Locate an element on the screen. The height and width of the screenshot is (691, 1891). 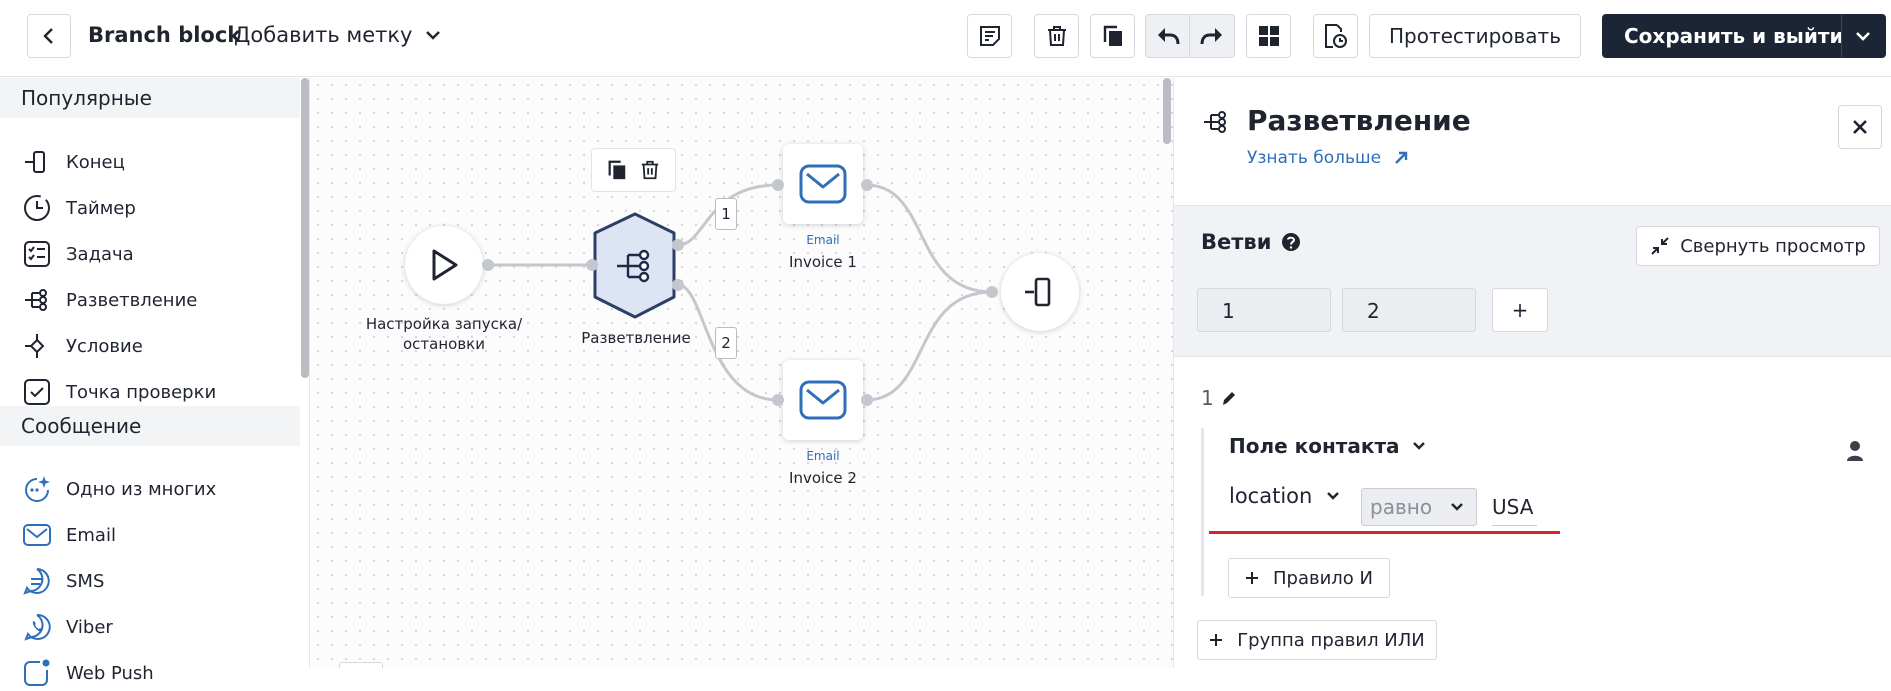
save-and-exit-button: Сохранить и выйти is located at coordinates (1744, 36).